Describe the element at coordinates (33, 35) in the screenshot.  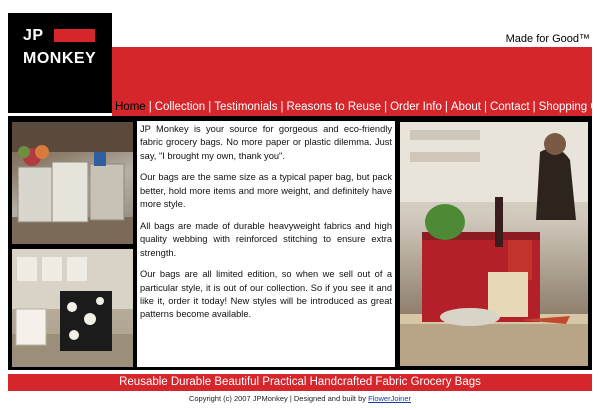
I see `logo-text-jp: JP` at that location.